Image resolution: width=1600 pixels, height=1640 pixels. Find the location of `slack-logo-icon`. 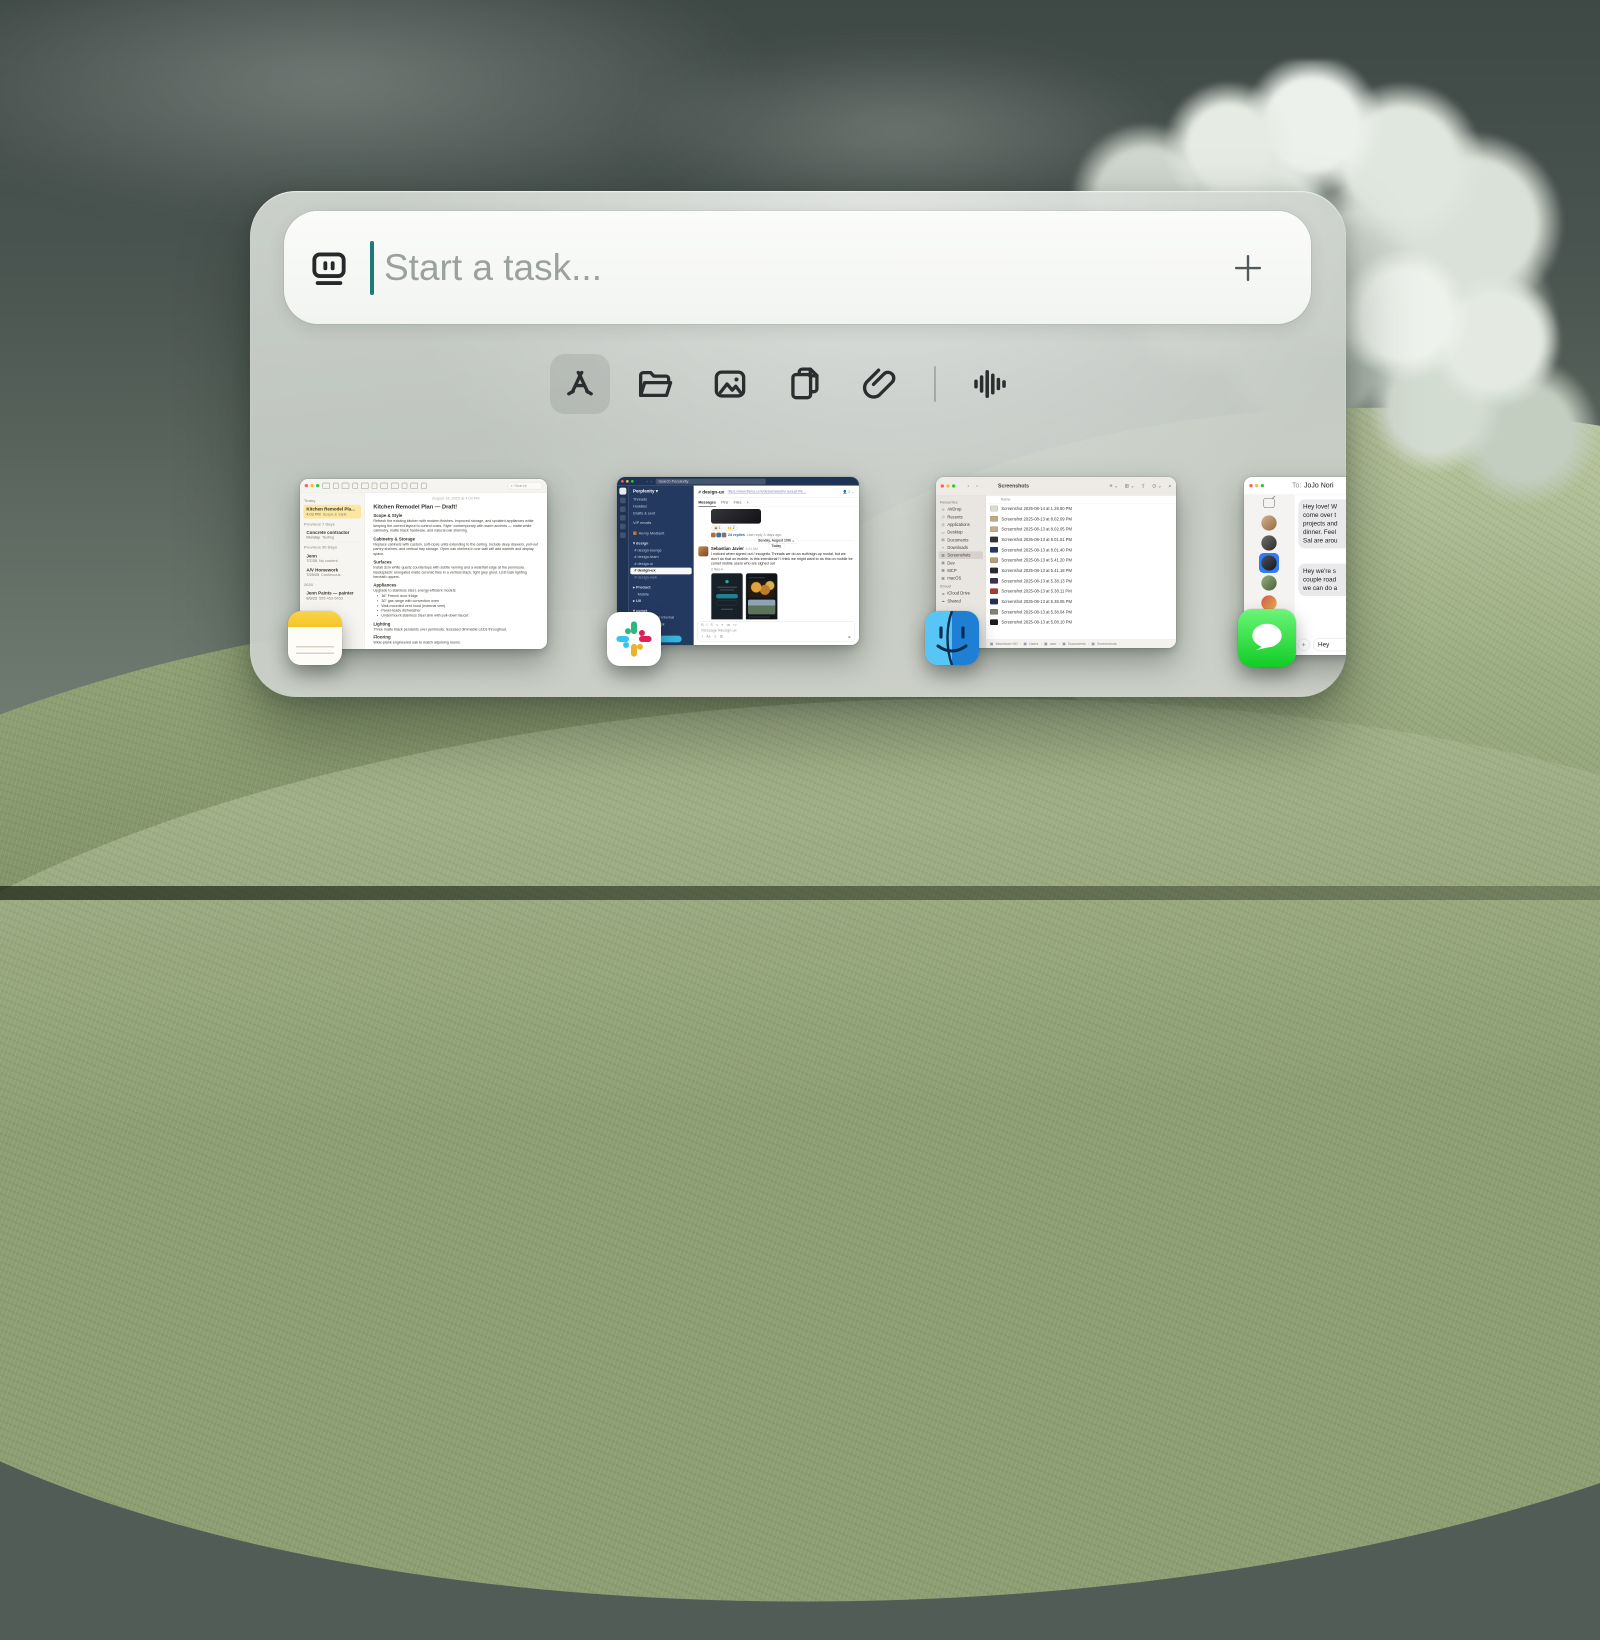

slack-logo-icon is located at coordinates (634, 639).